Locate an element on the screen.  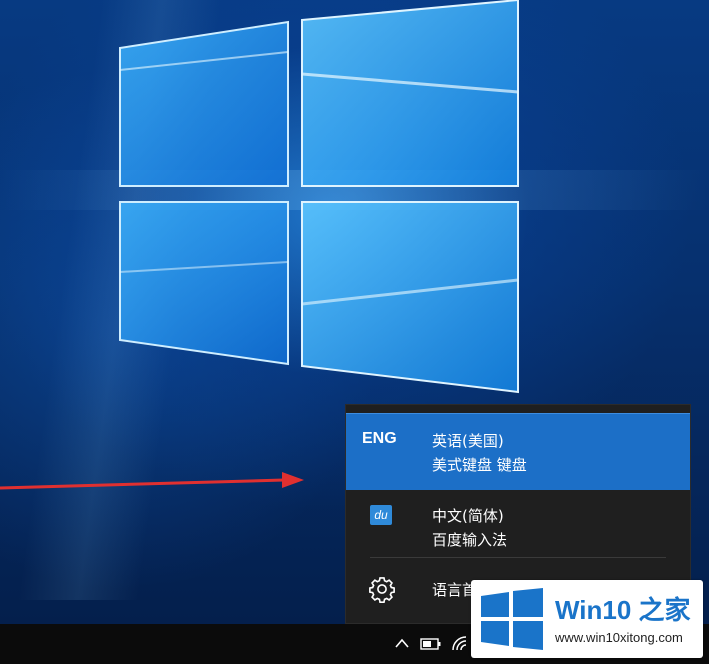
input-method-name: 百度输入法 is located at coordinates (470, 540).